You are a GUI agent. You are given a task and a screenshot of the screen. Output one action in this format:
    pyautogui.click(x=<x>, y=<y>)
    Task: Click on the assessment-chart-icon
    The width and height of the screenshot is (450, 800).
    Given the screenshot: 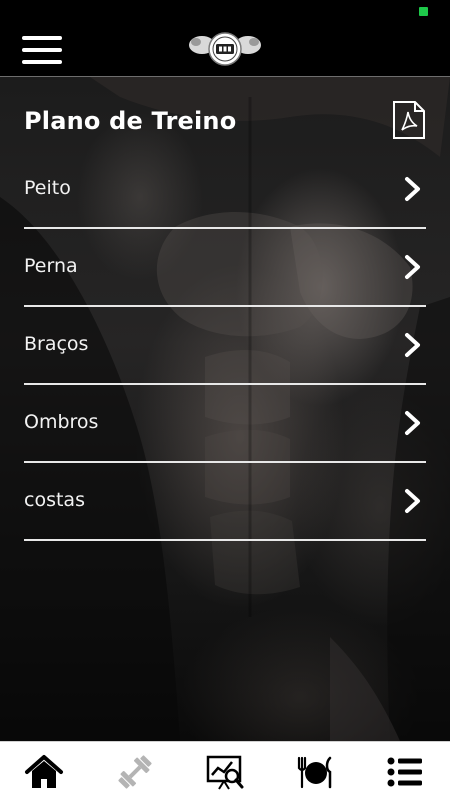 What is the action you would take?
    pyautogui.click(x=225, y=772)
    